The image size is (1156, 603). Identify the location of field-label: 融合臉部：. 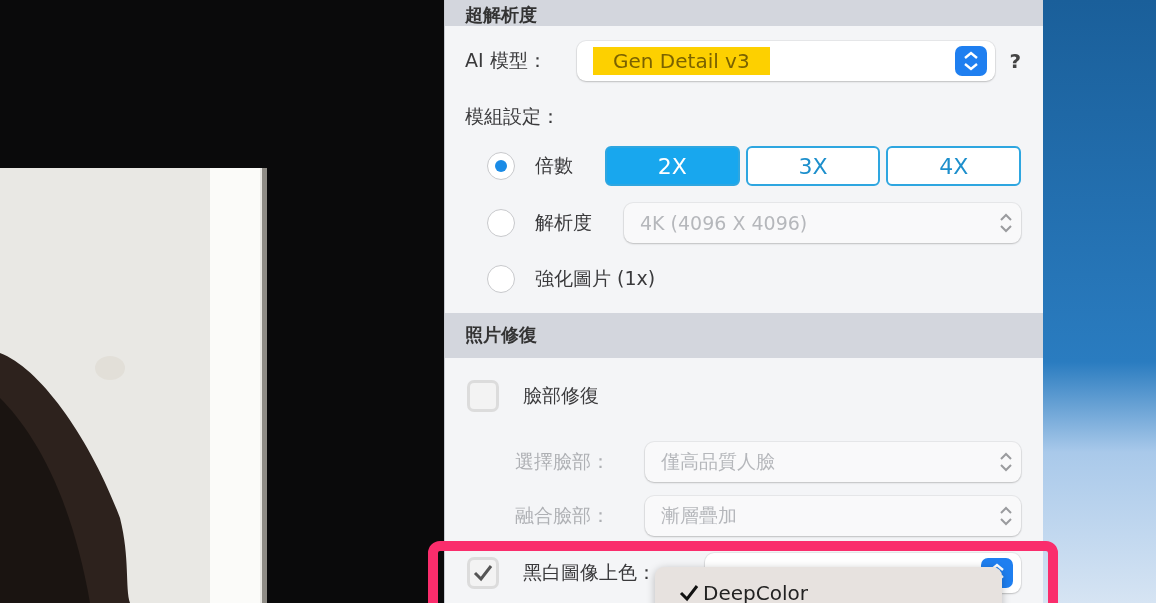
(563, 516).